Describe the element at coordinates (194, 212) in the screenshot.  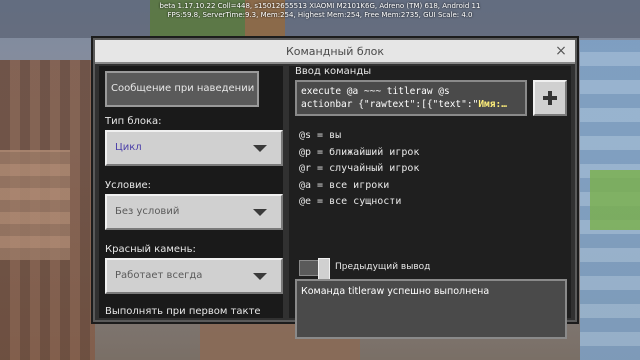
I see `condition-dropdown: Без условий` at that location.